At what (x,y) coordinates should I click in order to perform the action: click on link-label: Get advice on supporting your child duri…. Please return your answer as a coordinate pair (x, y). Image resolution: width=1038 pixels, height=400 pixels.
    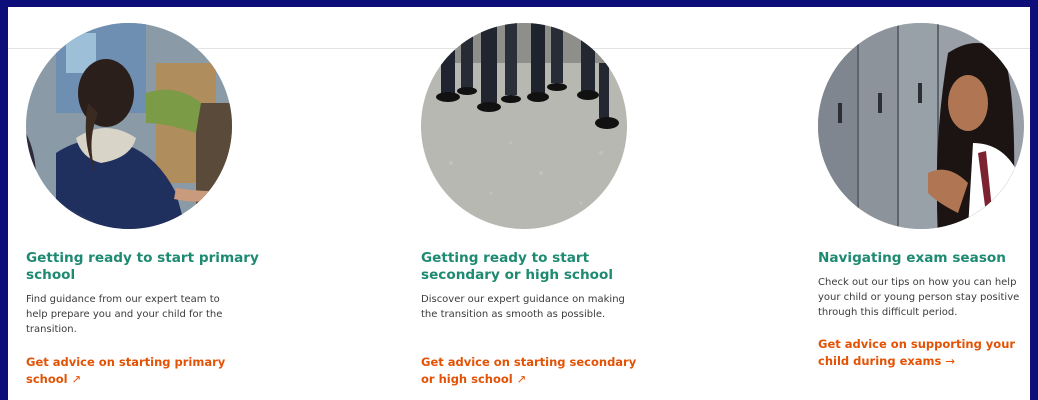
    Looking at the image, I should click on (916, 352).